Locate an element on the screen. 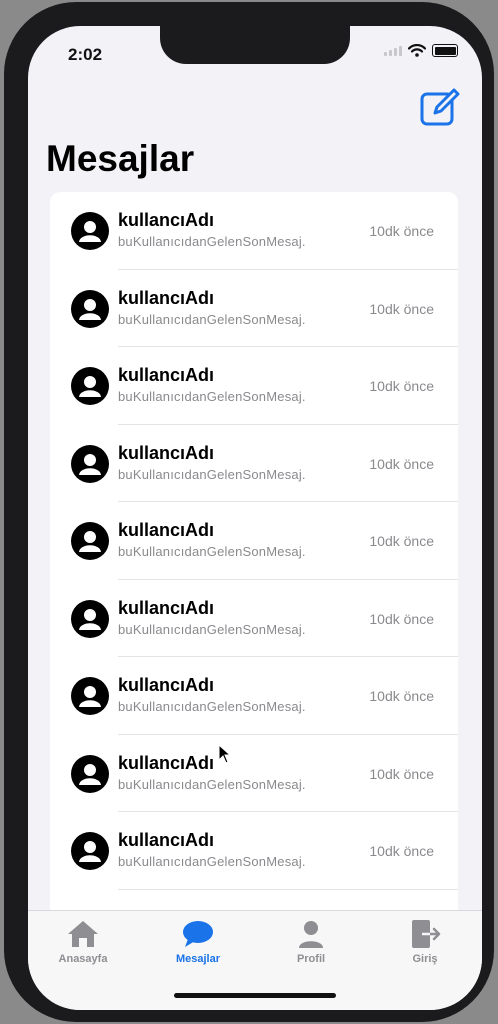 Image resolution: width=498 pixels, height=1024 pixels. battery-icon is located at coordinates (445, 50).